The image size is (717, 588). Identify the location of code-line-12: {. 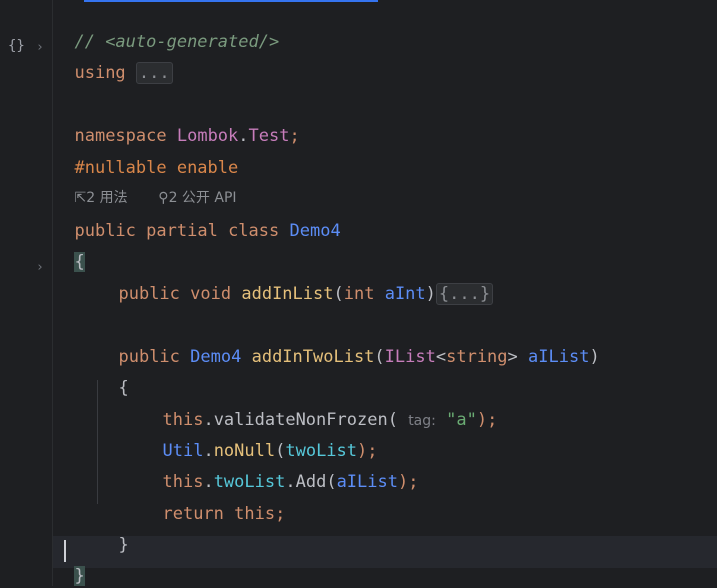
(113, 375).